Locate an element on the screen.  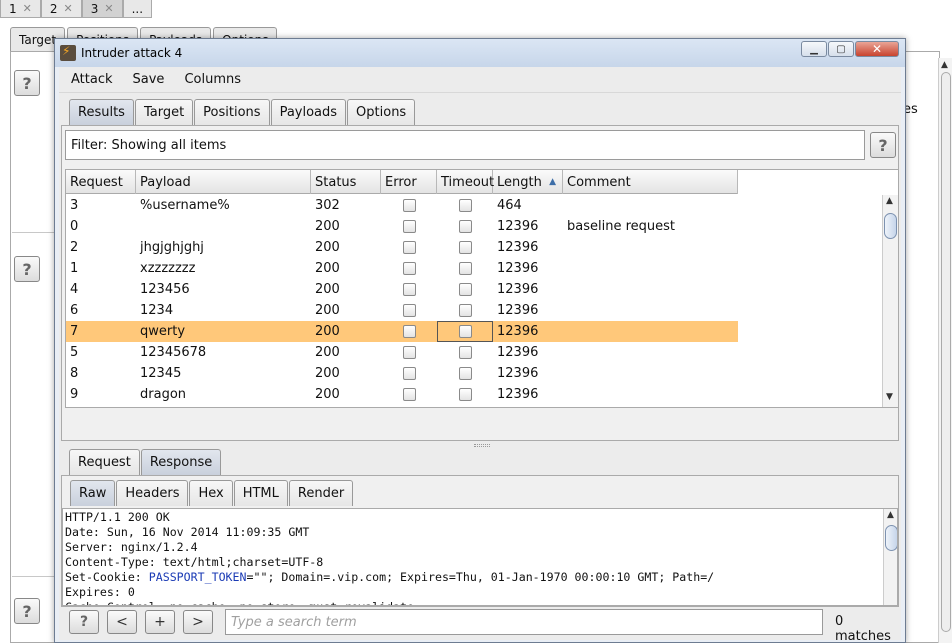
next-match-button: > is located at coordinates (198, 622).